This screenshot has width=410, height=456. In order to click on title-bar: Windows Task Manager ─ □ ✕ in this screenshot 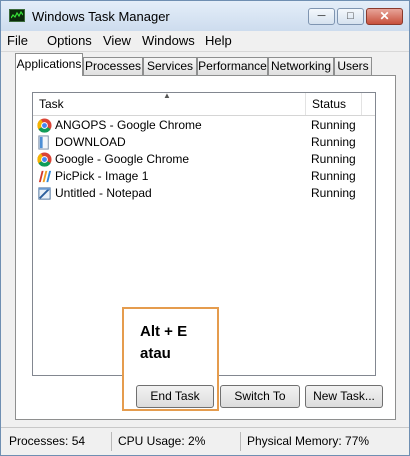, I will do `click(205, 16)`.